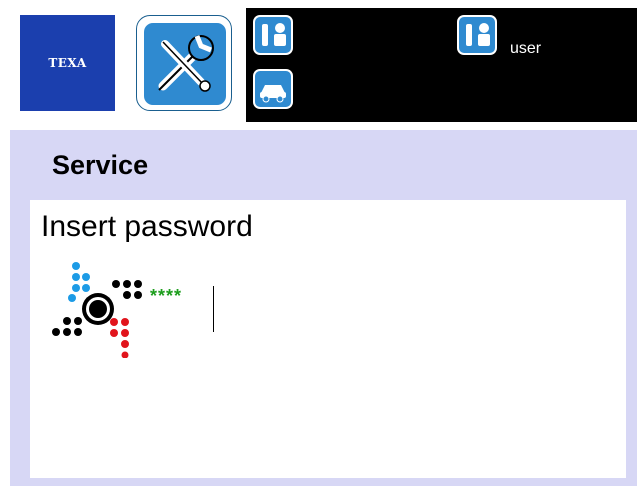 This screenshot has height=486, width=637. I want to click on user-label: user, so click(526, 48).